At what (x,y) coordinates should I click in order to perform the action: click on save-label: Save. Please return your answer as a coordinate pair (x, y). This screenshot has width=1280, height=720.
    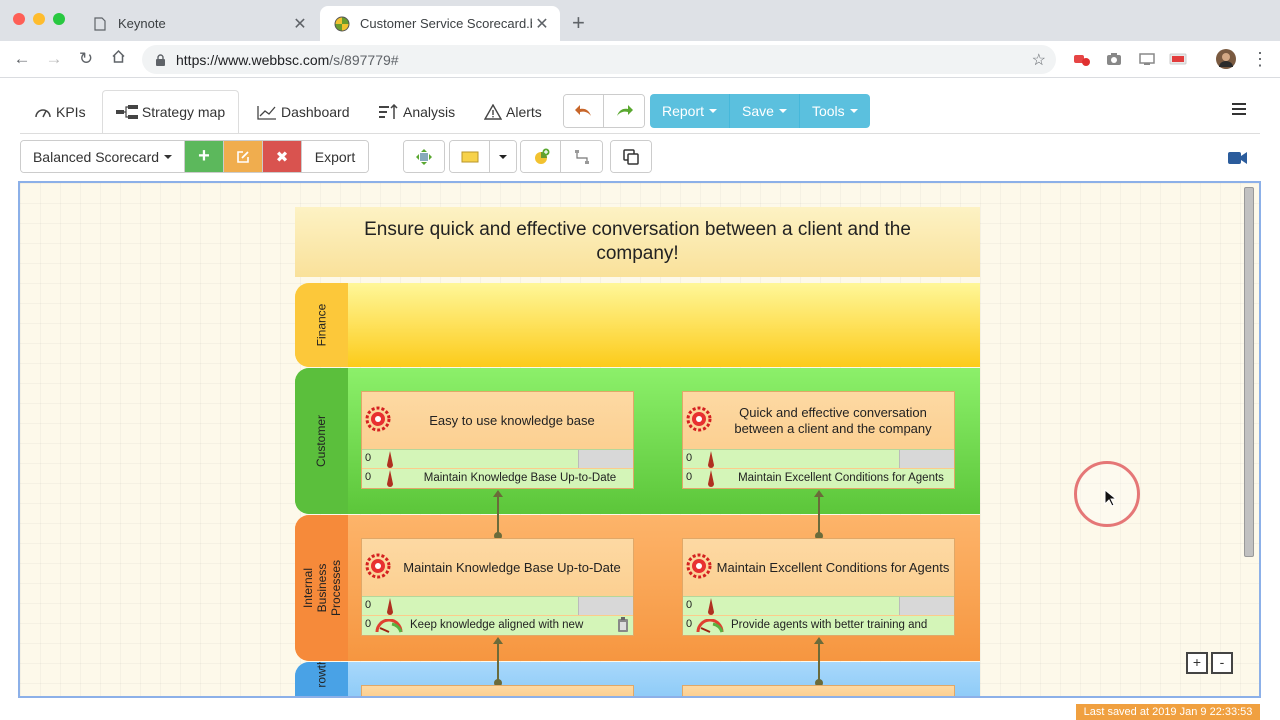
    Looking at the image, I should click on (758, 111).